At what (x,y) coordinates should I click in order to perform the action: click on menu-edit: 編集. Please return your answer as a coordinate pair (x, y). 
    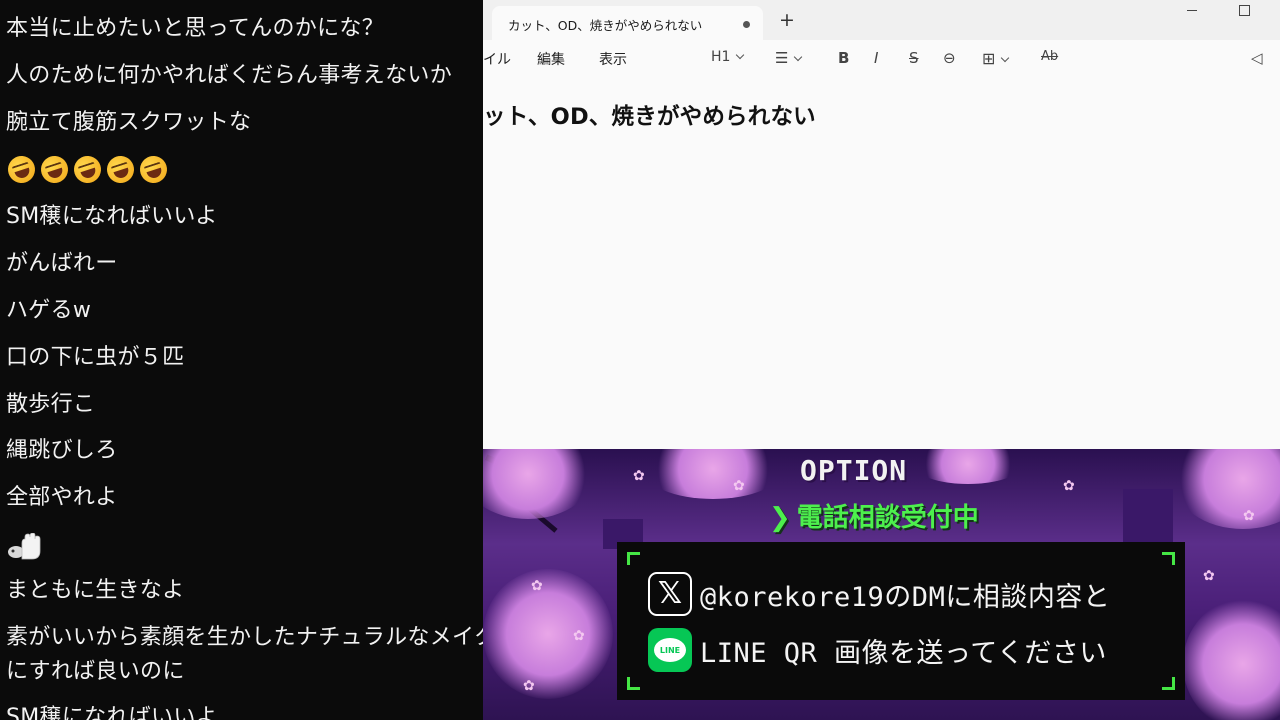
    Looking at the image, I should click on (551, 59).